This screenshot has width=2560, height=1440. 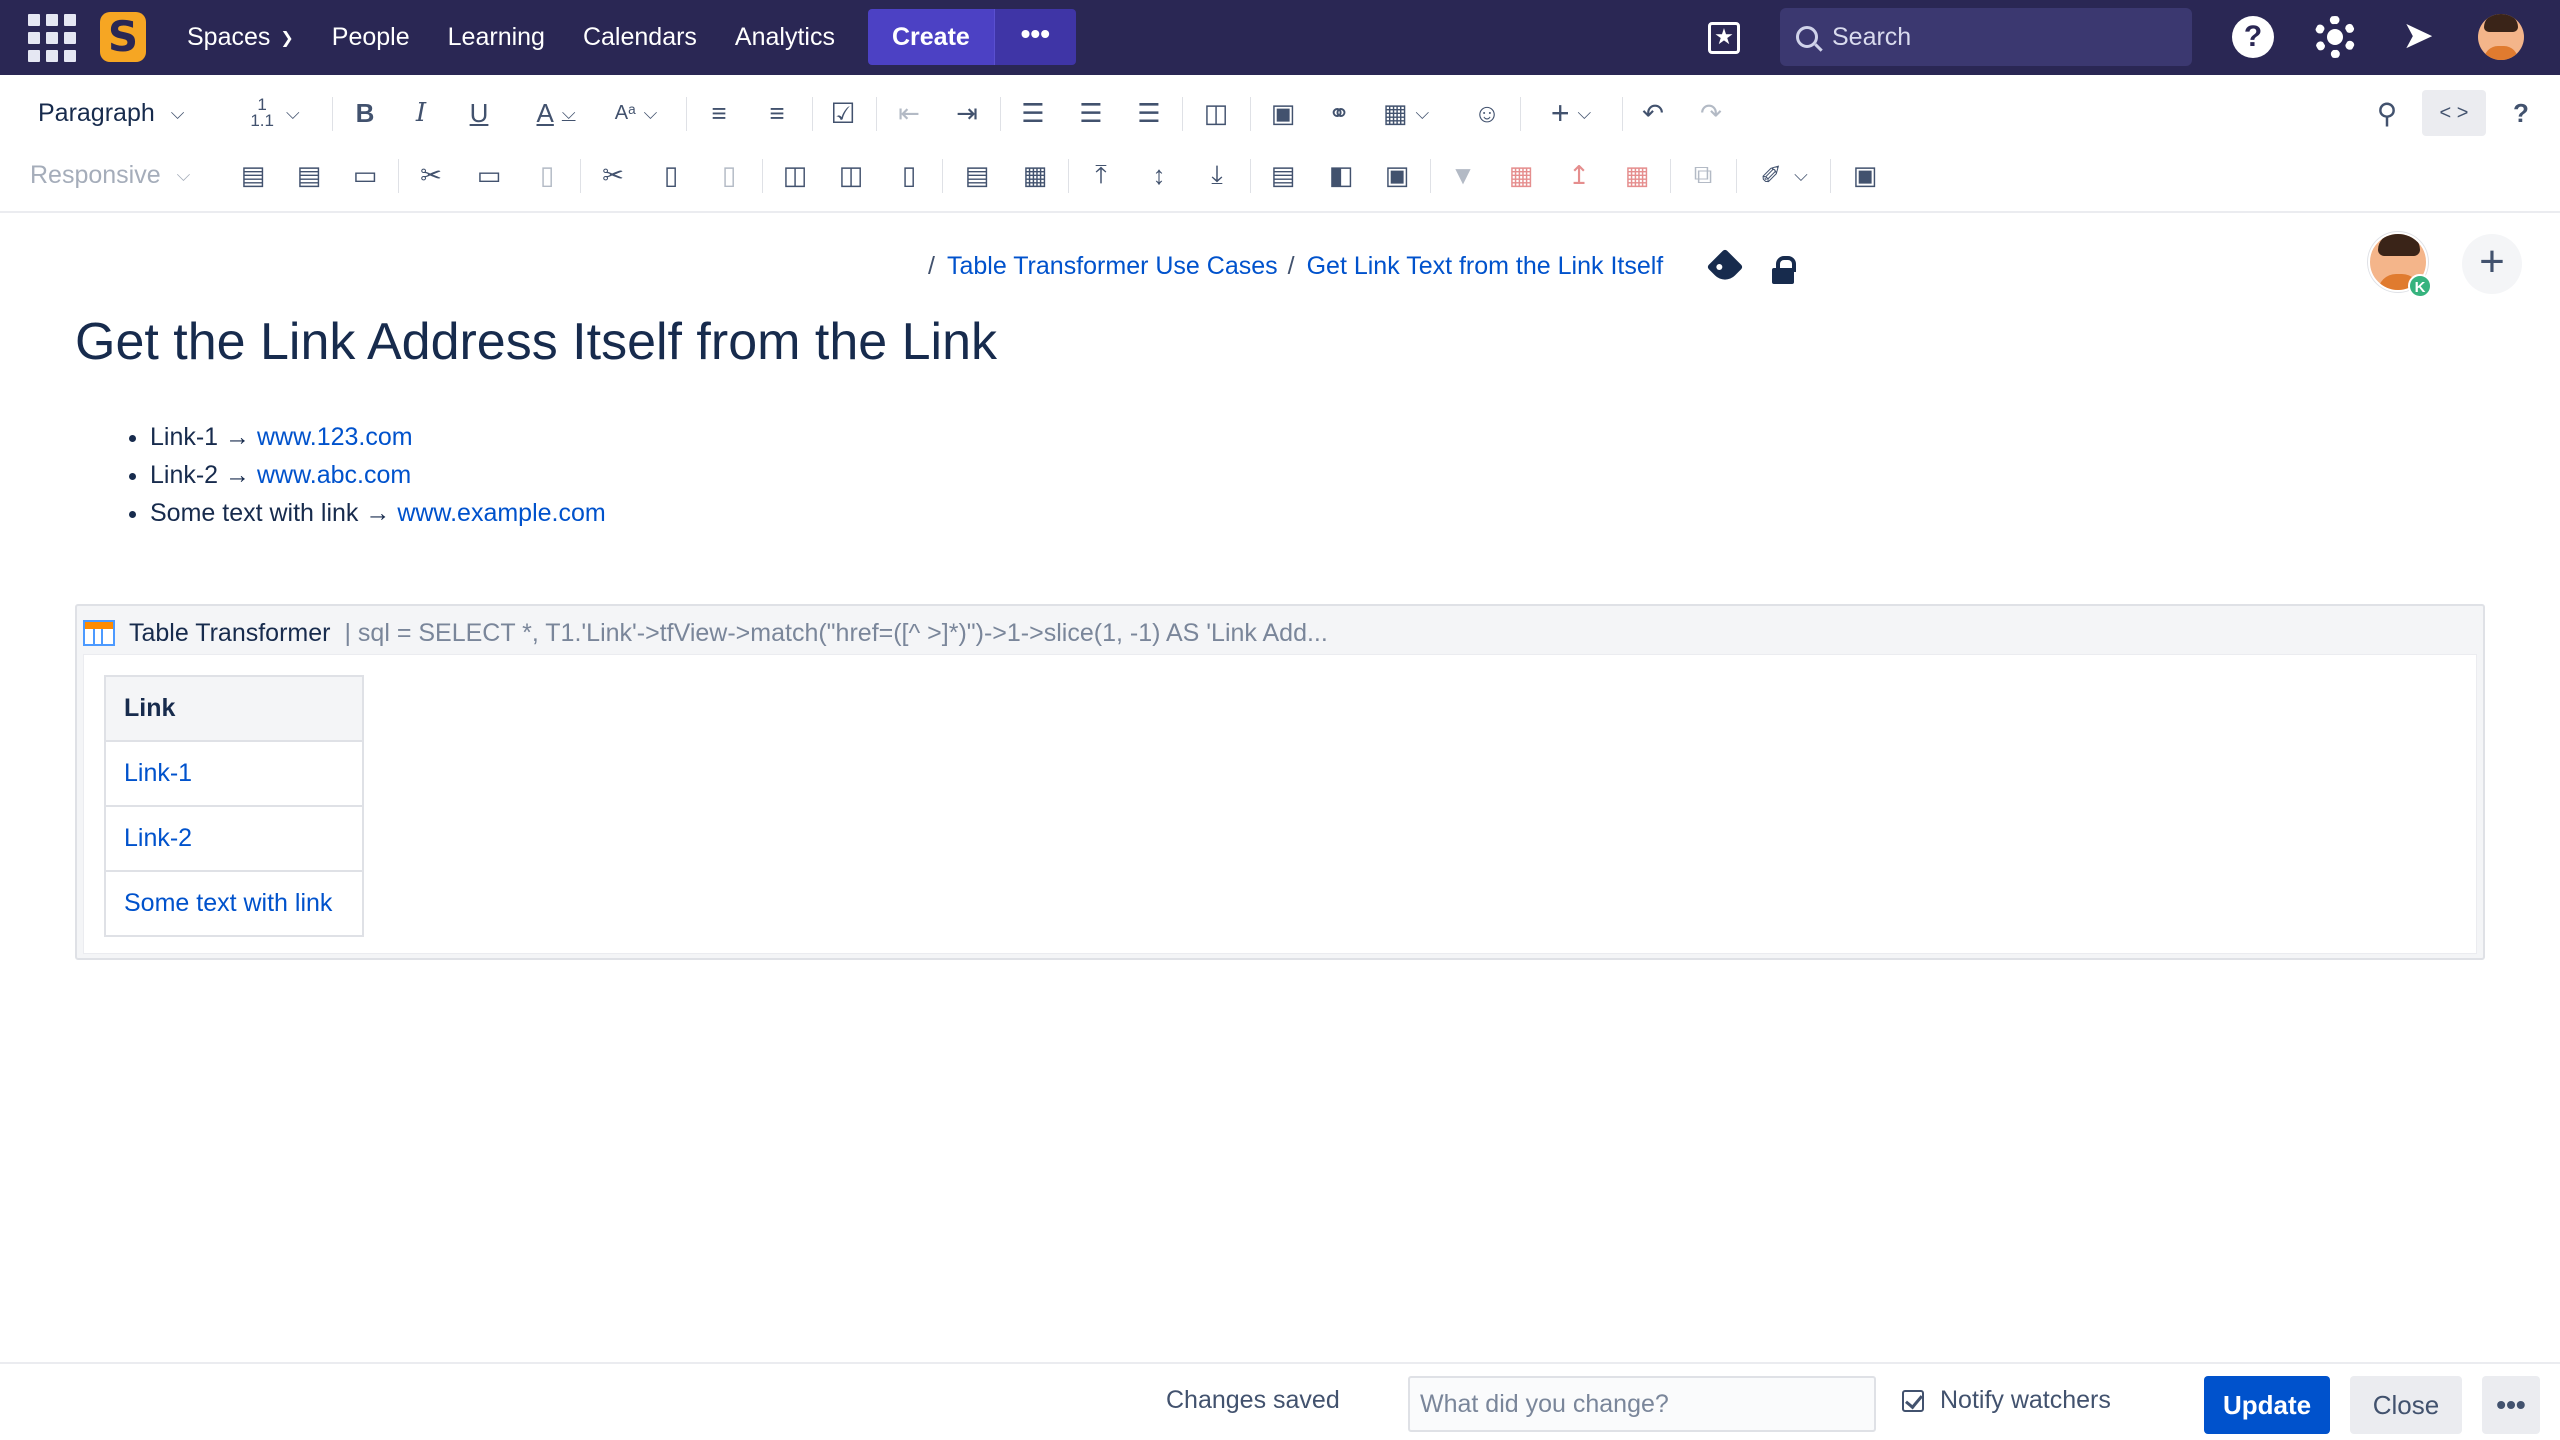 I want to click on delete-row-icon: ▭, so click(x=365, y=175).